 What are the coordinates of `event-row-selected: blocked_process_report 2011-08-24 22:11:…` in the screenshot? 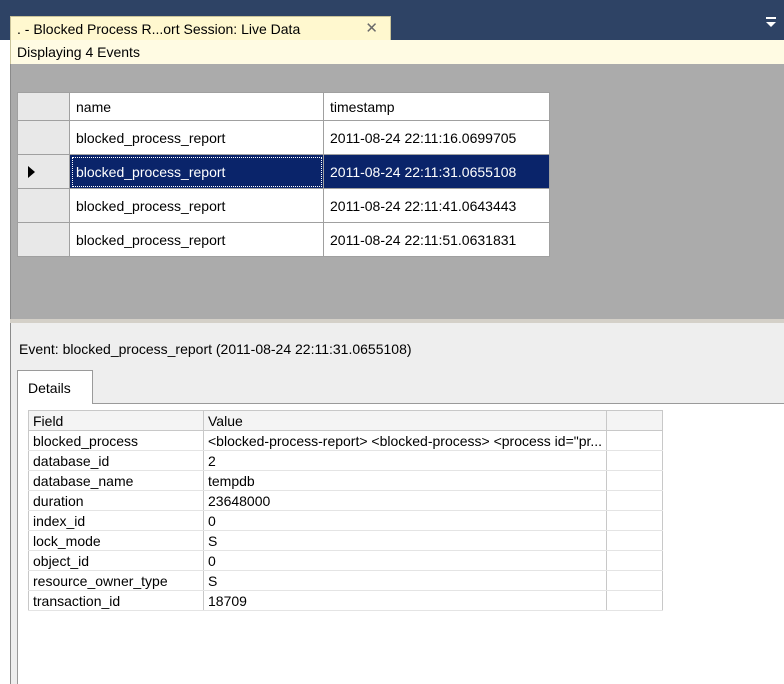 It's located at (283, 171).